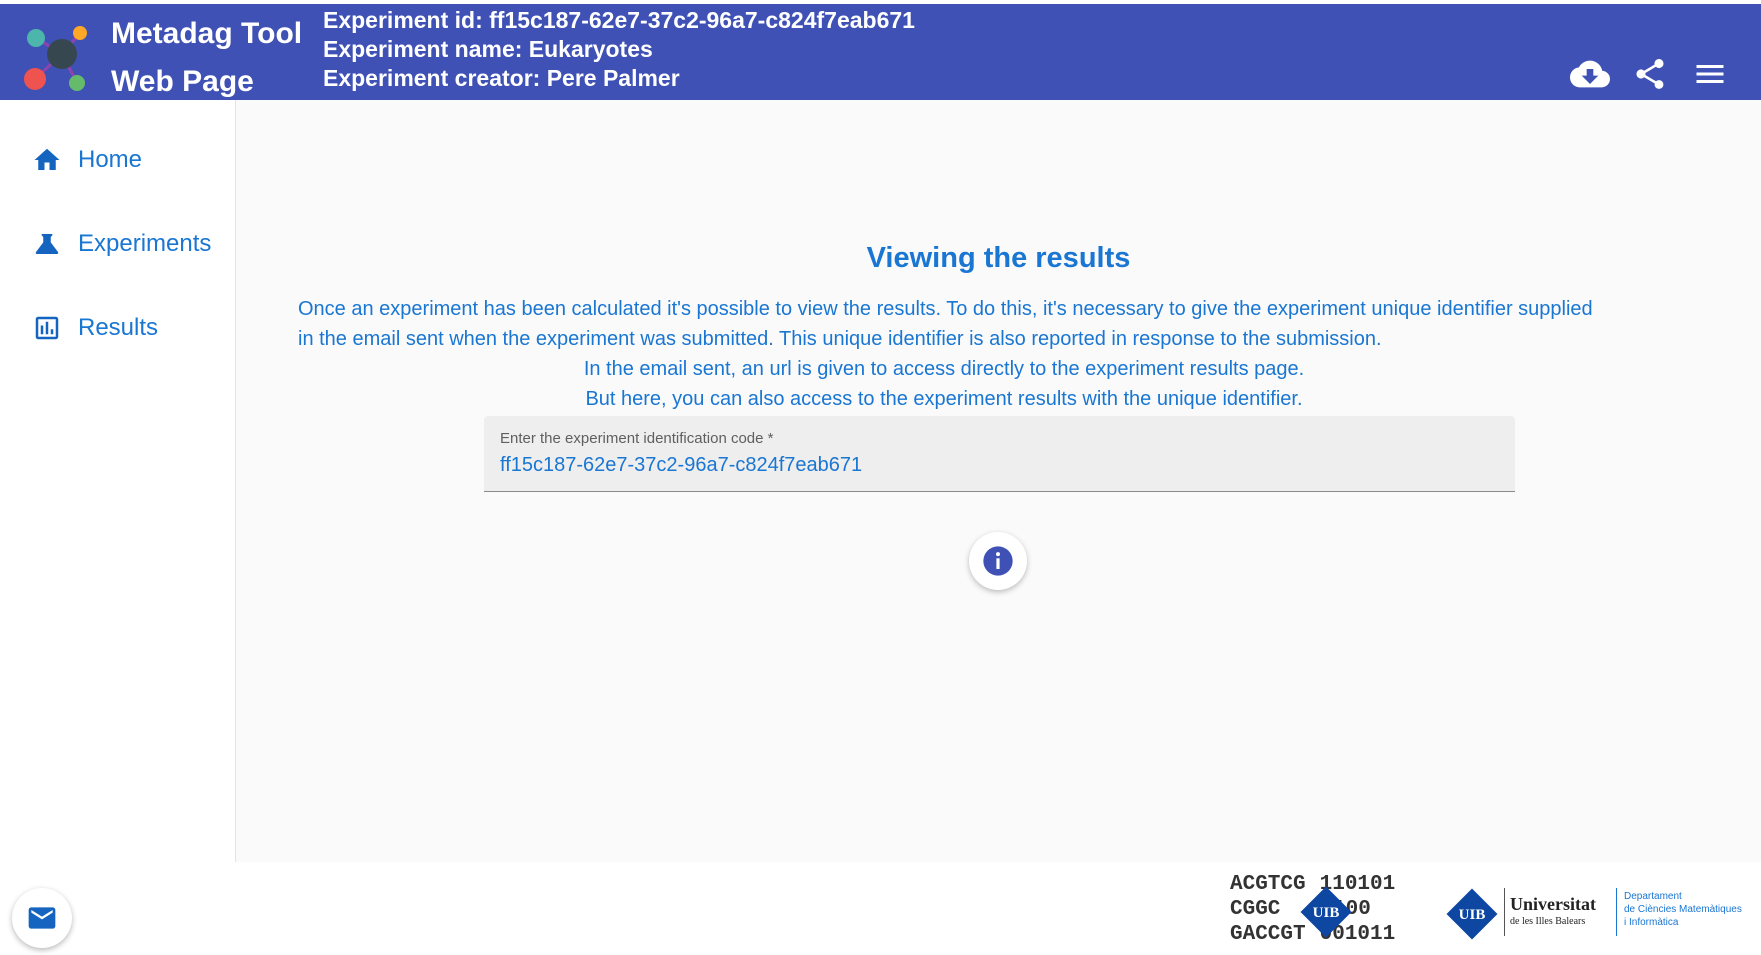  I want to click on sidebar-item-home: Home, so click(87, 160).